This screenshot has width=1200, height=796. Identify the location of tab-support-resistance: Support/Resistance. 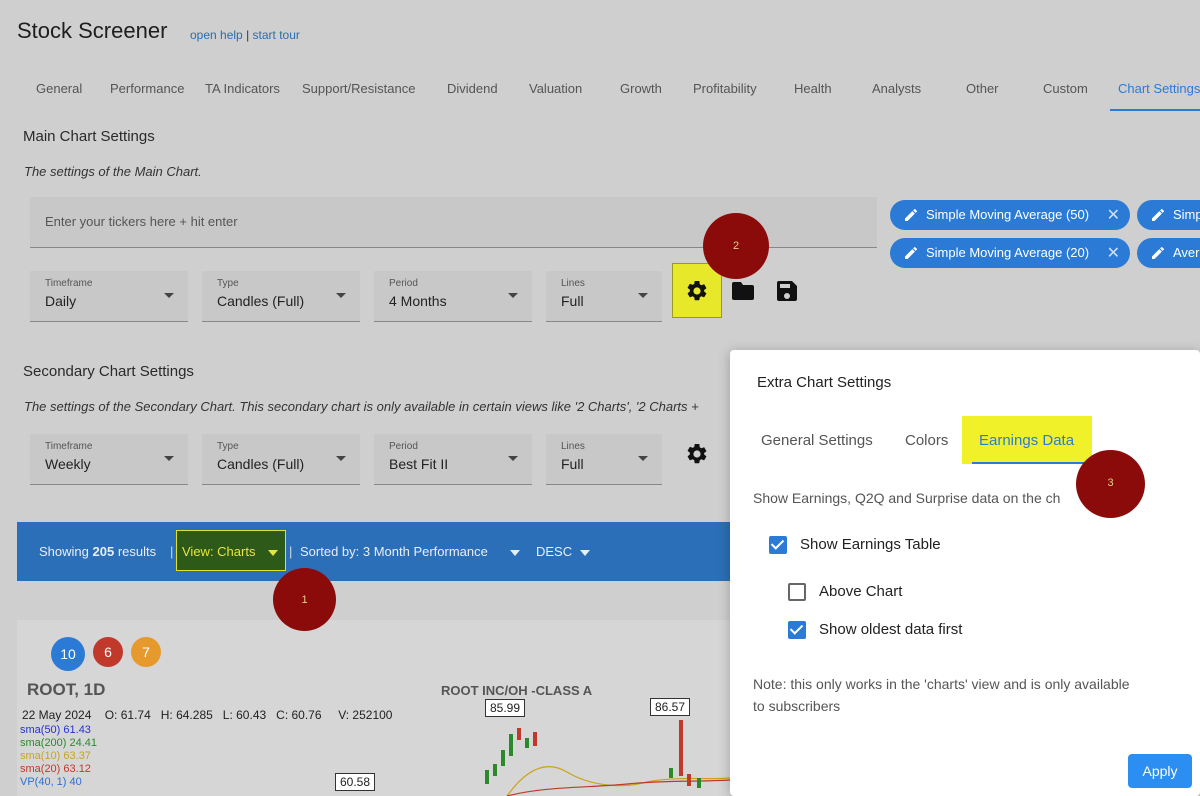
(358, 88).